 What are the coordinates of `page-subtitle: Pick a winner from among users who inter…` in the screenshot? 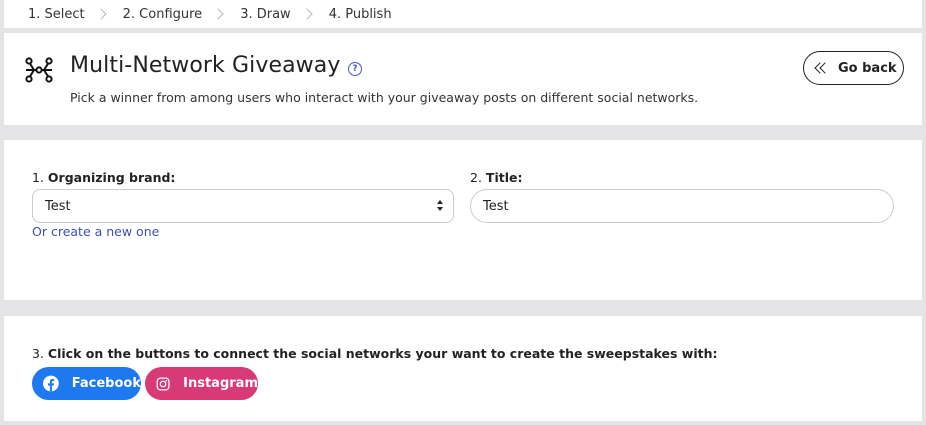 It's located at (384, 97).